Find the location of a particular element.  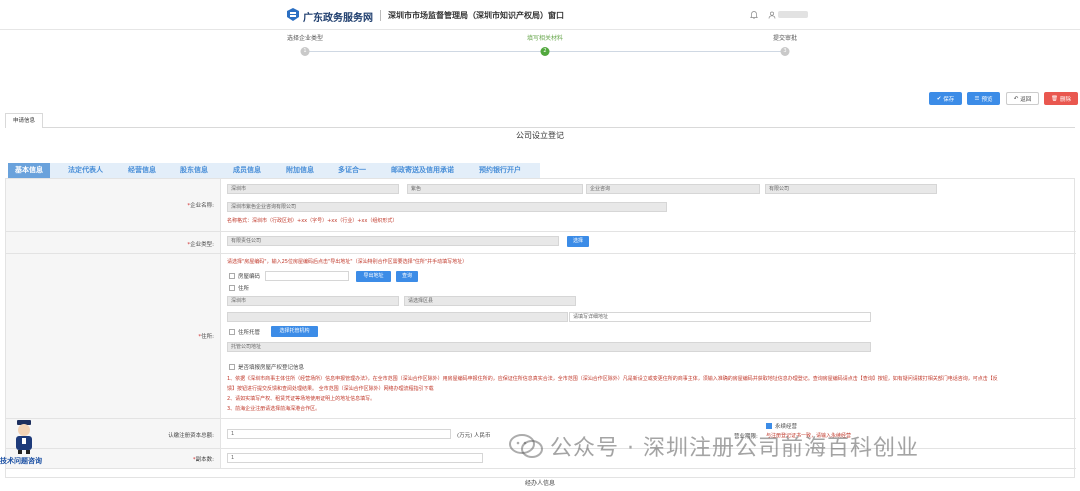

company-type-label: *企业类型: is located at coordinates (200, 245).